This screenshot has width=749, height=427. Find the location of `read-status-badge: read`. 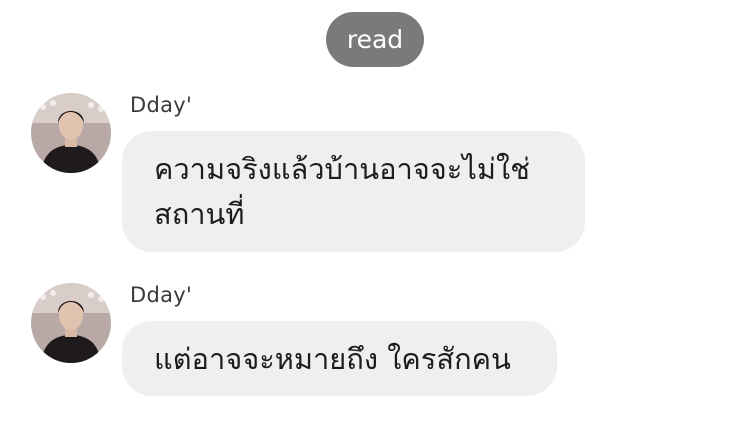

read-status-badge: read is located at coordinates (375, 39).